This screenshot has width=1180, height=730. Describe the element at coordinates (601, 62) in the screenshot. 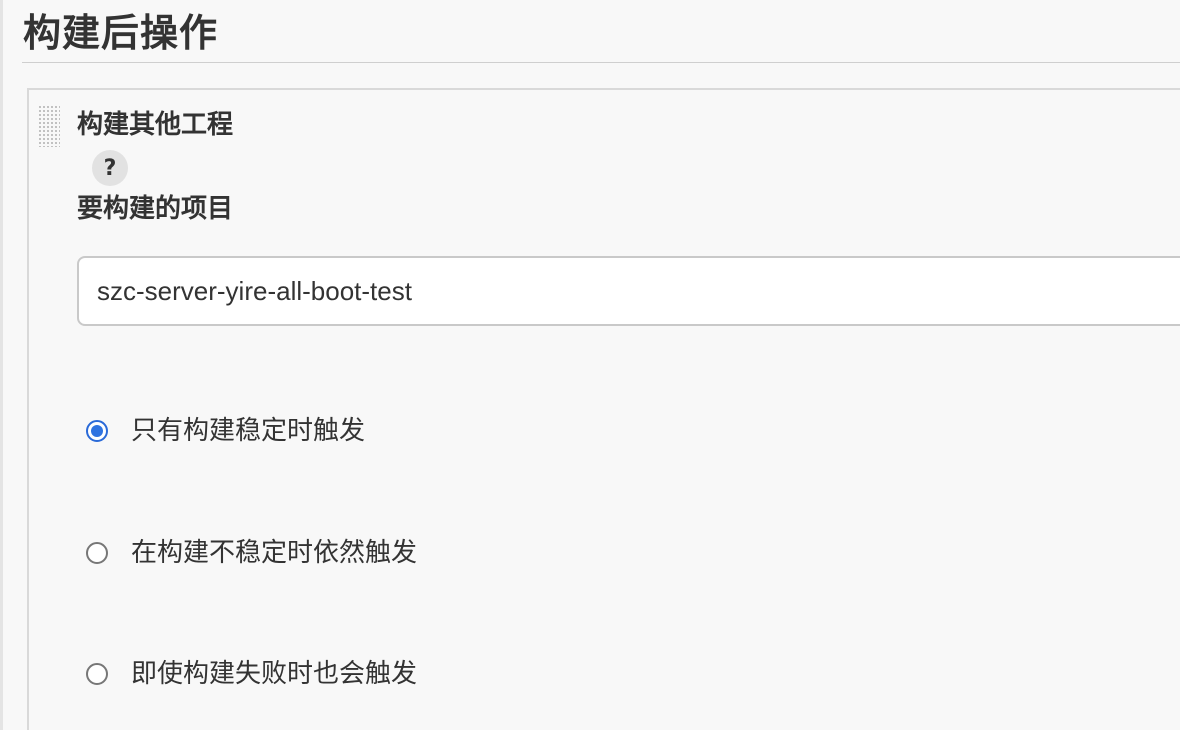

I see `section-divider` at that location.